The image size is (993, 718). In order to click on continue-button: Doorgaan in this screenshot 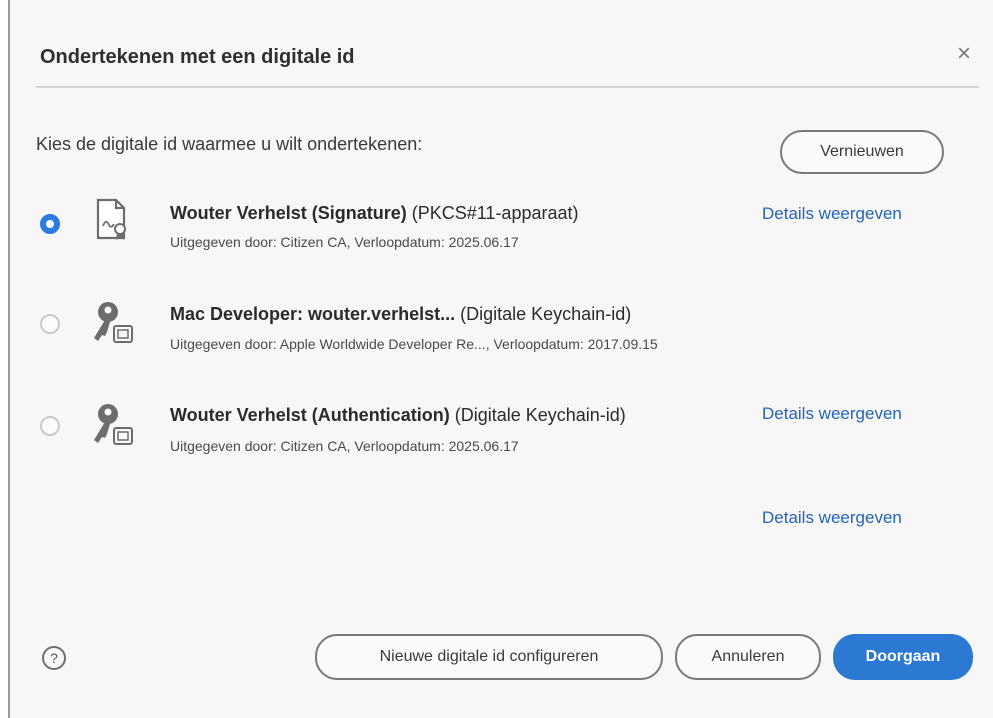, I will do `click(903, 657)`.